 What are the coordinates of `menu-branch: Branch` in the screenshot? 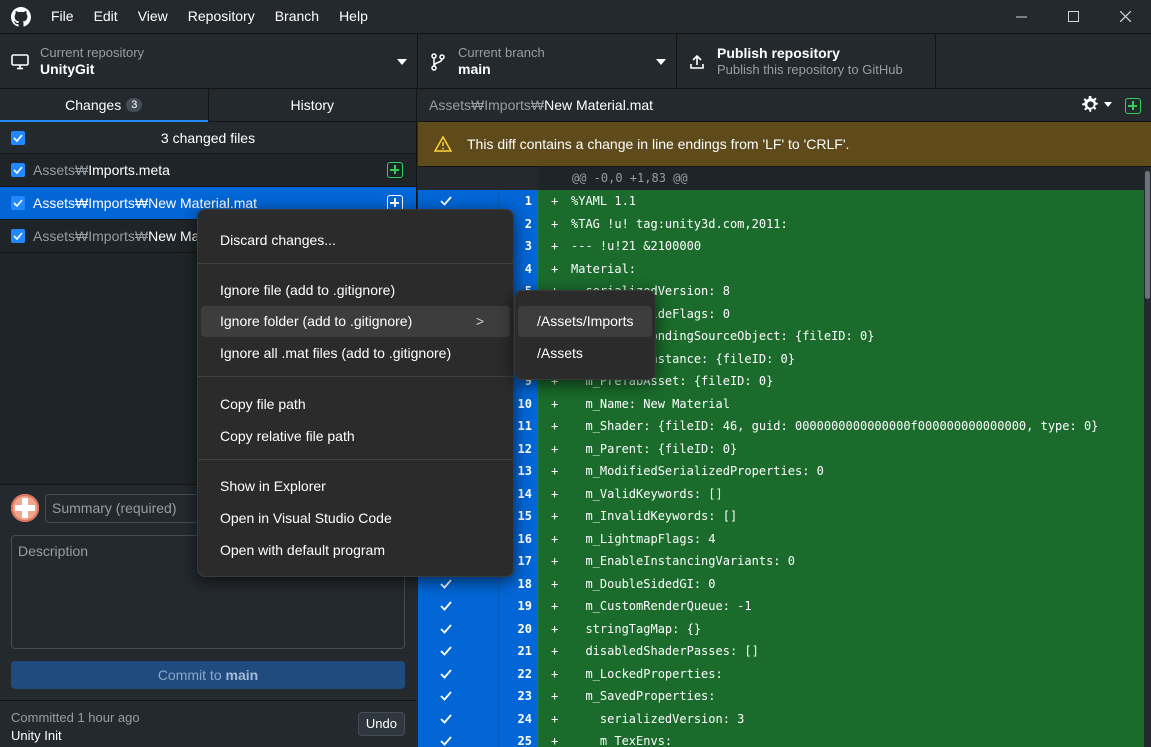 It's located at (297, 16).